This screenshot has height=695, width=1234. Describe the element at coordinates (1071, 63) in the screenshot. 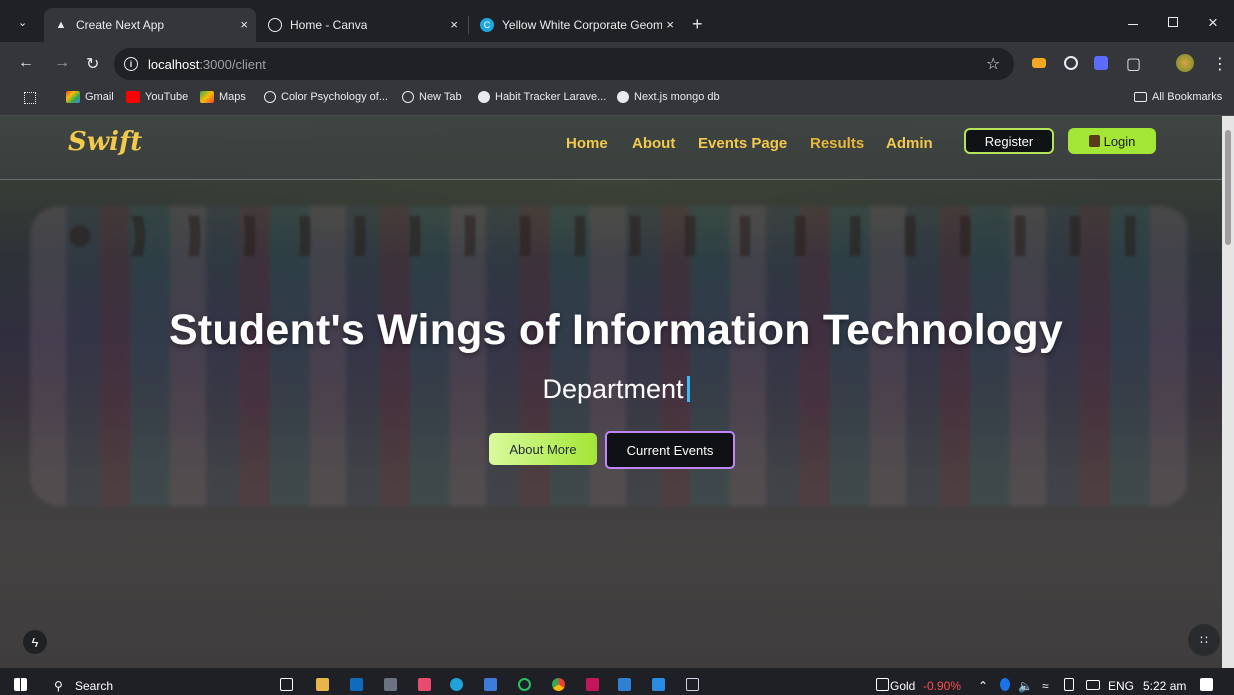

I see `target-icon` at that location.